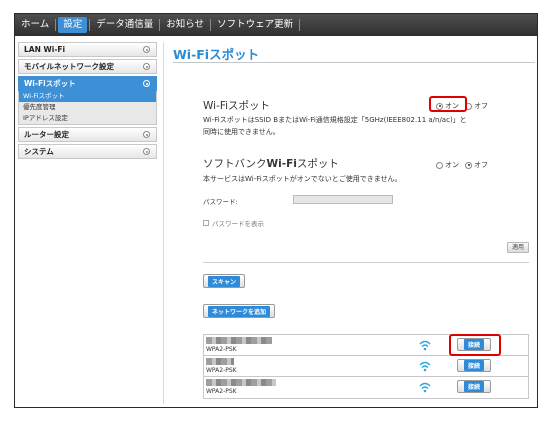 This screenshot has width=552, height=424. Describe the element at coordinates (439, 165) in the screenshot. I see `softbank-spot-on-radio` at that location.